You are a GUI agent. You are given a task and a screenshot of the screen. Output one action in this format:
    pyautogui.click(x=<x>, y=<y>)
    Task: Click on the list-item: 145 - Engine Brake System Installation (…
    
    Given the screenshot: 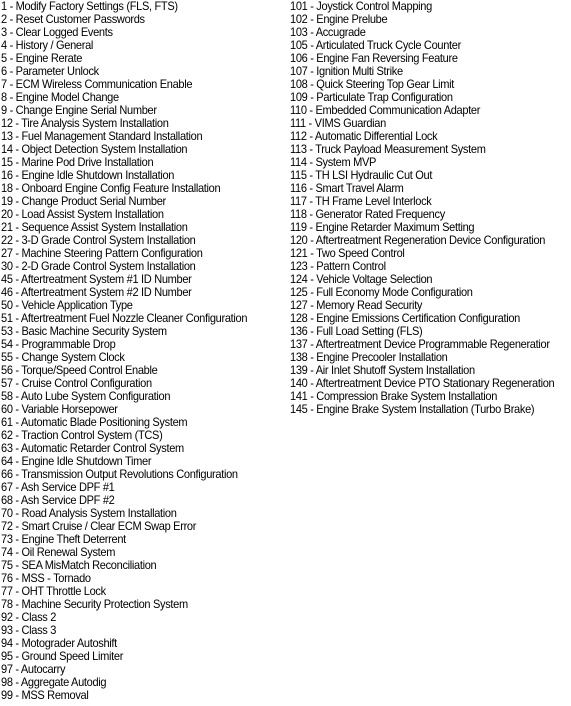 What is the action you would take?
    pyautogui.click(x=412, y=409)
    